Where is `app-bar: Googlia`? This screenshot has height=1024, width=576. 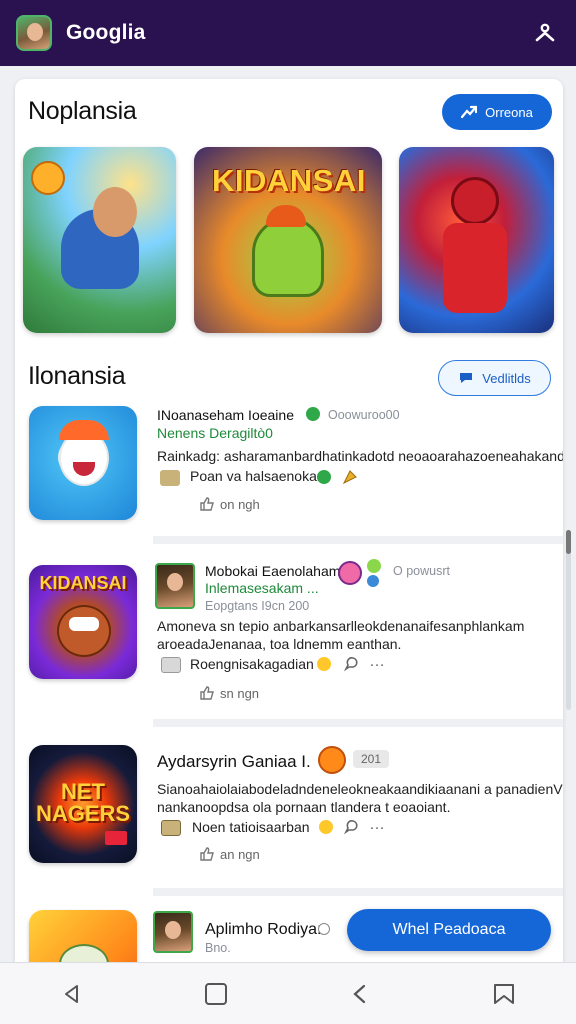 app-bar: Googlia is located at coordinates (288, 33).